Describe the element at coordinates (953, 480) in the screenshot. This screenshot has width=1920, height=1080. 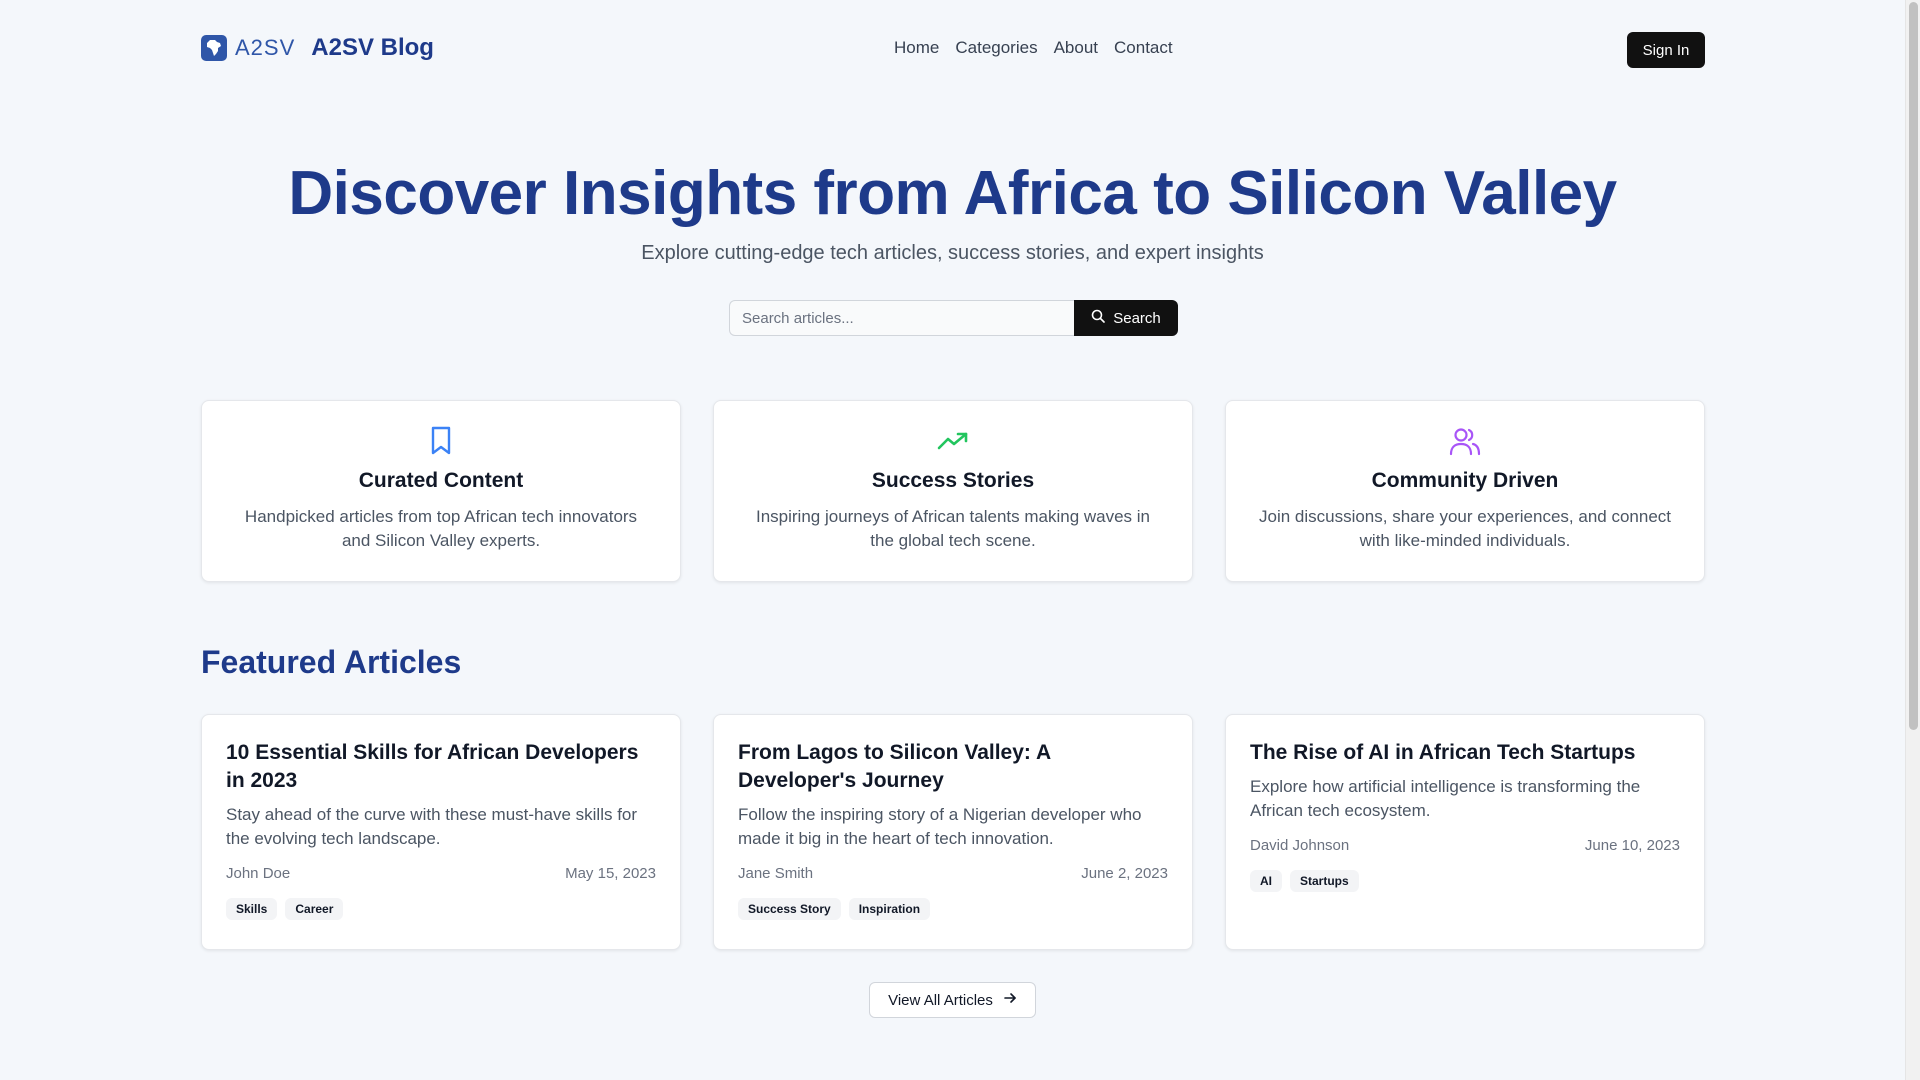
I see `feature-title: Success Stories` at that location.